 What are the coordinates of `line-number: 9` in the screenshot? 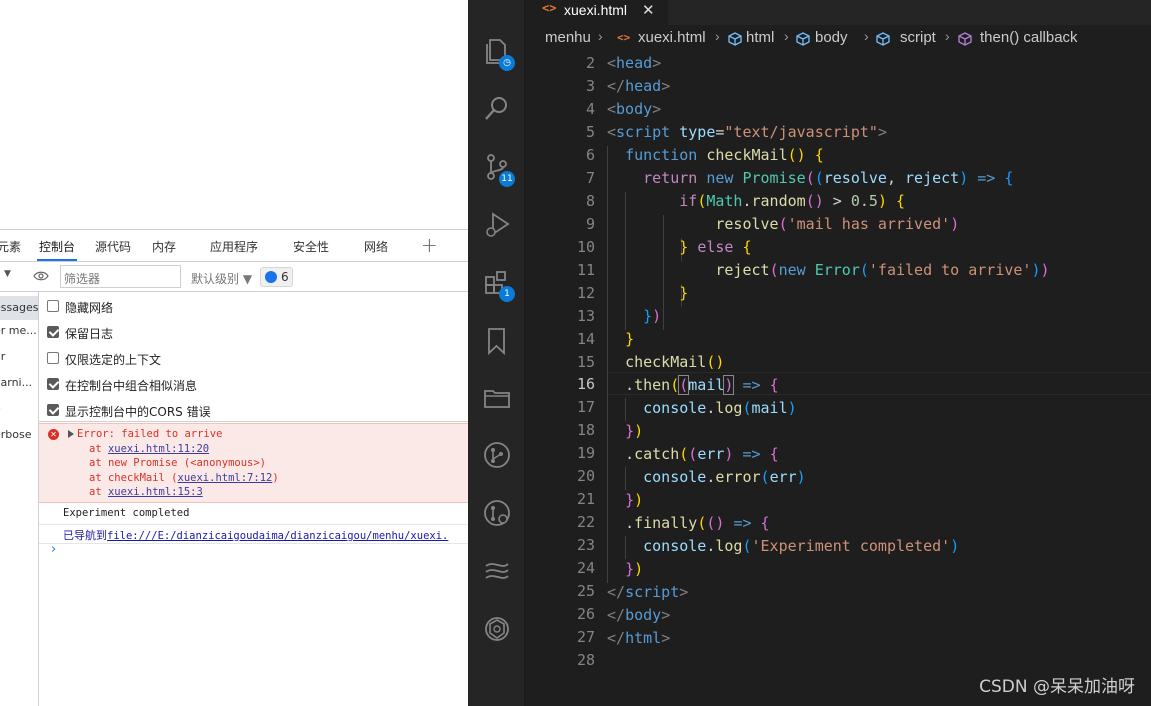 It's located at (590, 224).